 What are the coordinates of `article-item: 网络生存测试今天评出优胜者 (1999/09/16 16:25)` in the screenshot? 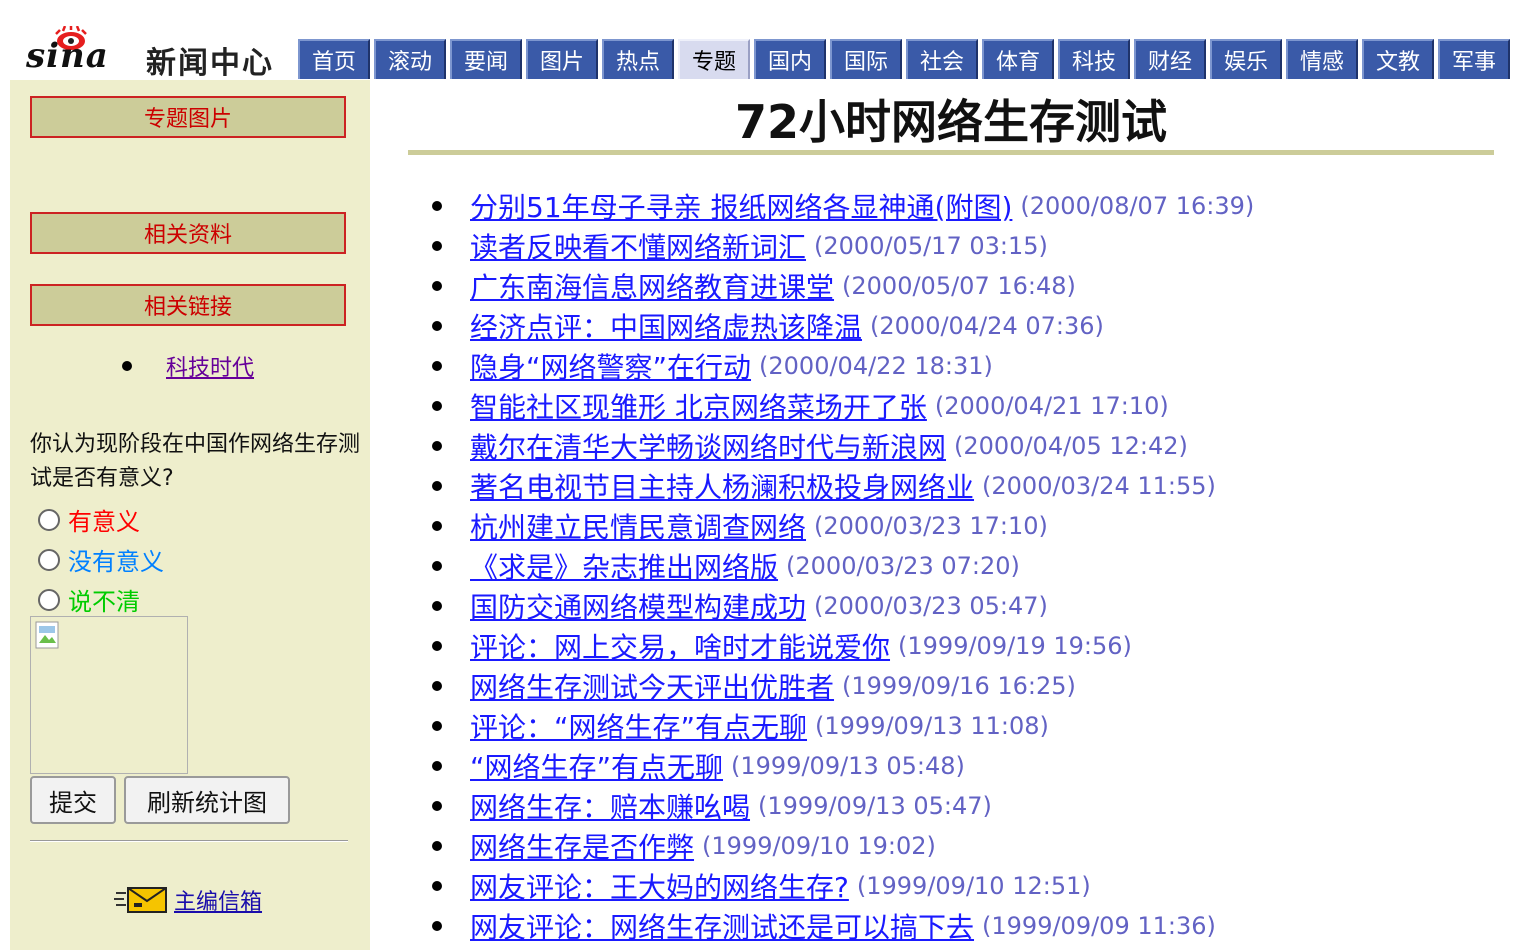 It's located at (843, 686).